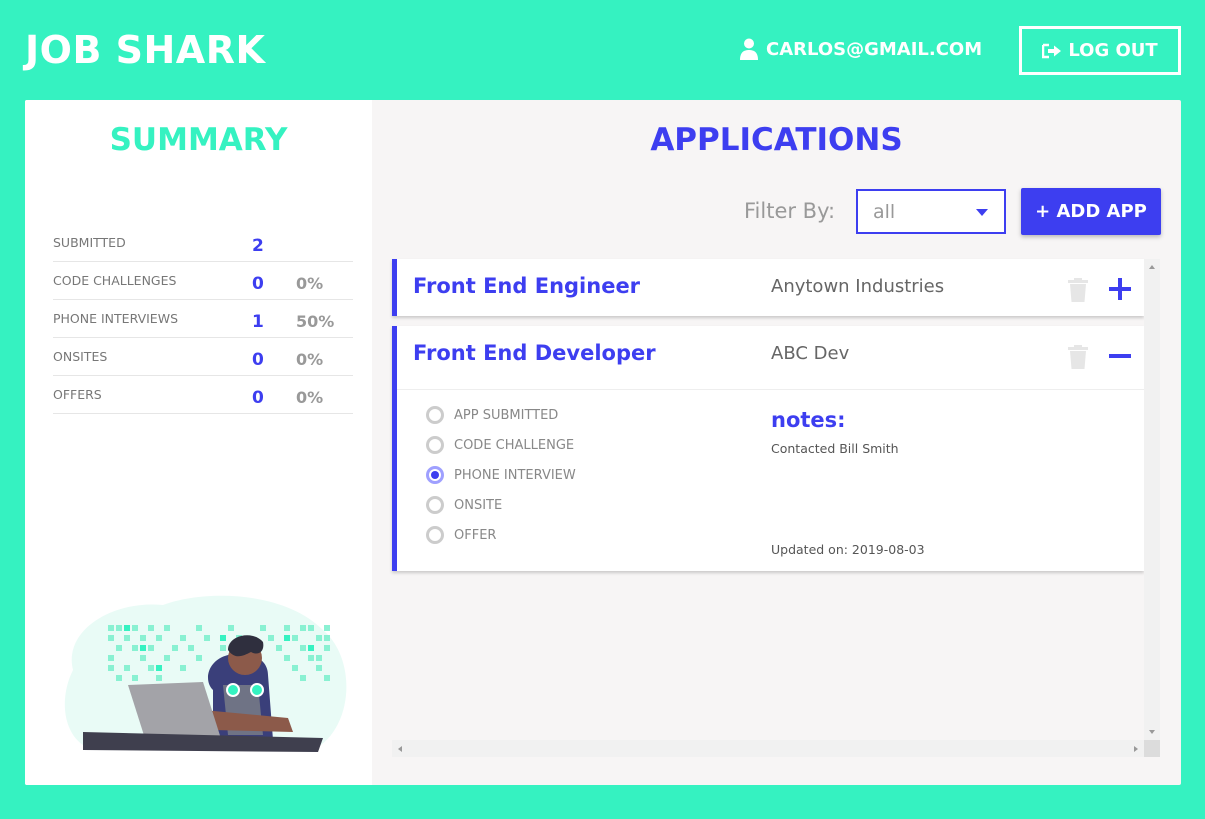  I want to click on scrollbar-corner, so click(1152, 748).